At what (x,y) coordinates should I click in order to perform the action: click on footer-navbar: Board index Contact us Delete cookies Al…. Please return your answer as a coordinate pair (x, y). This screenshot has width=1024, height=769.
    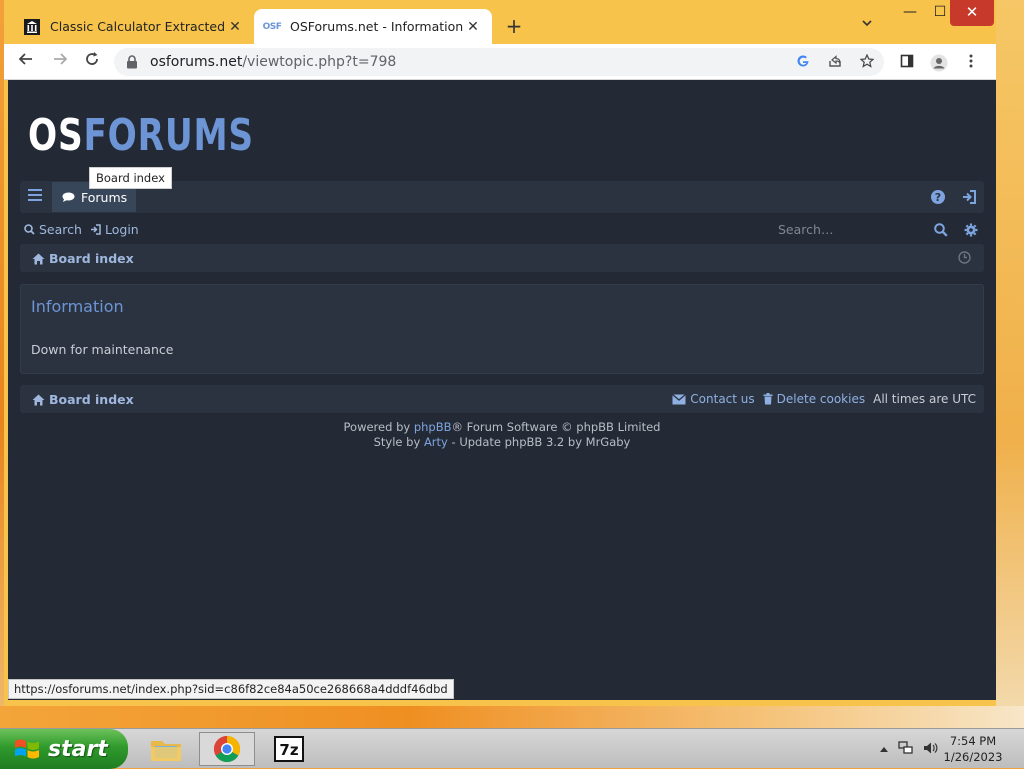
    Looking at the image, I should click on (502, 399).